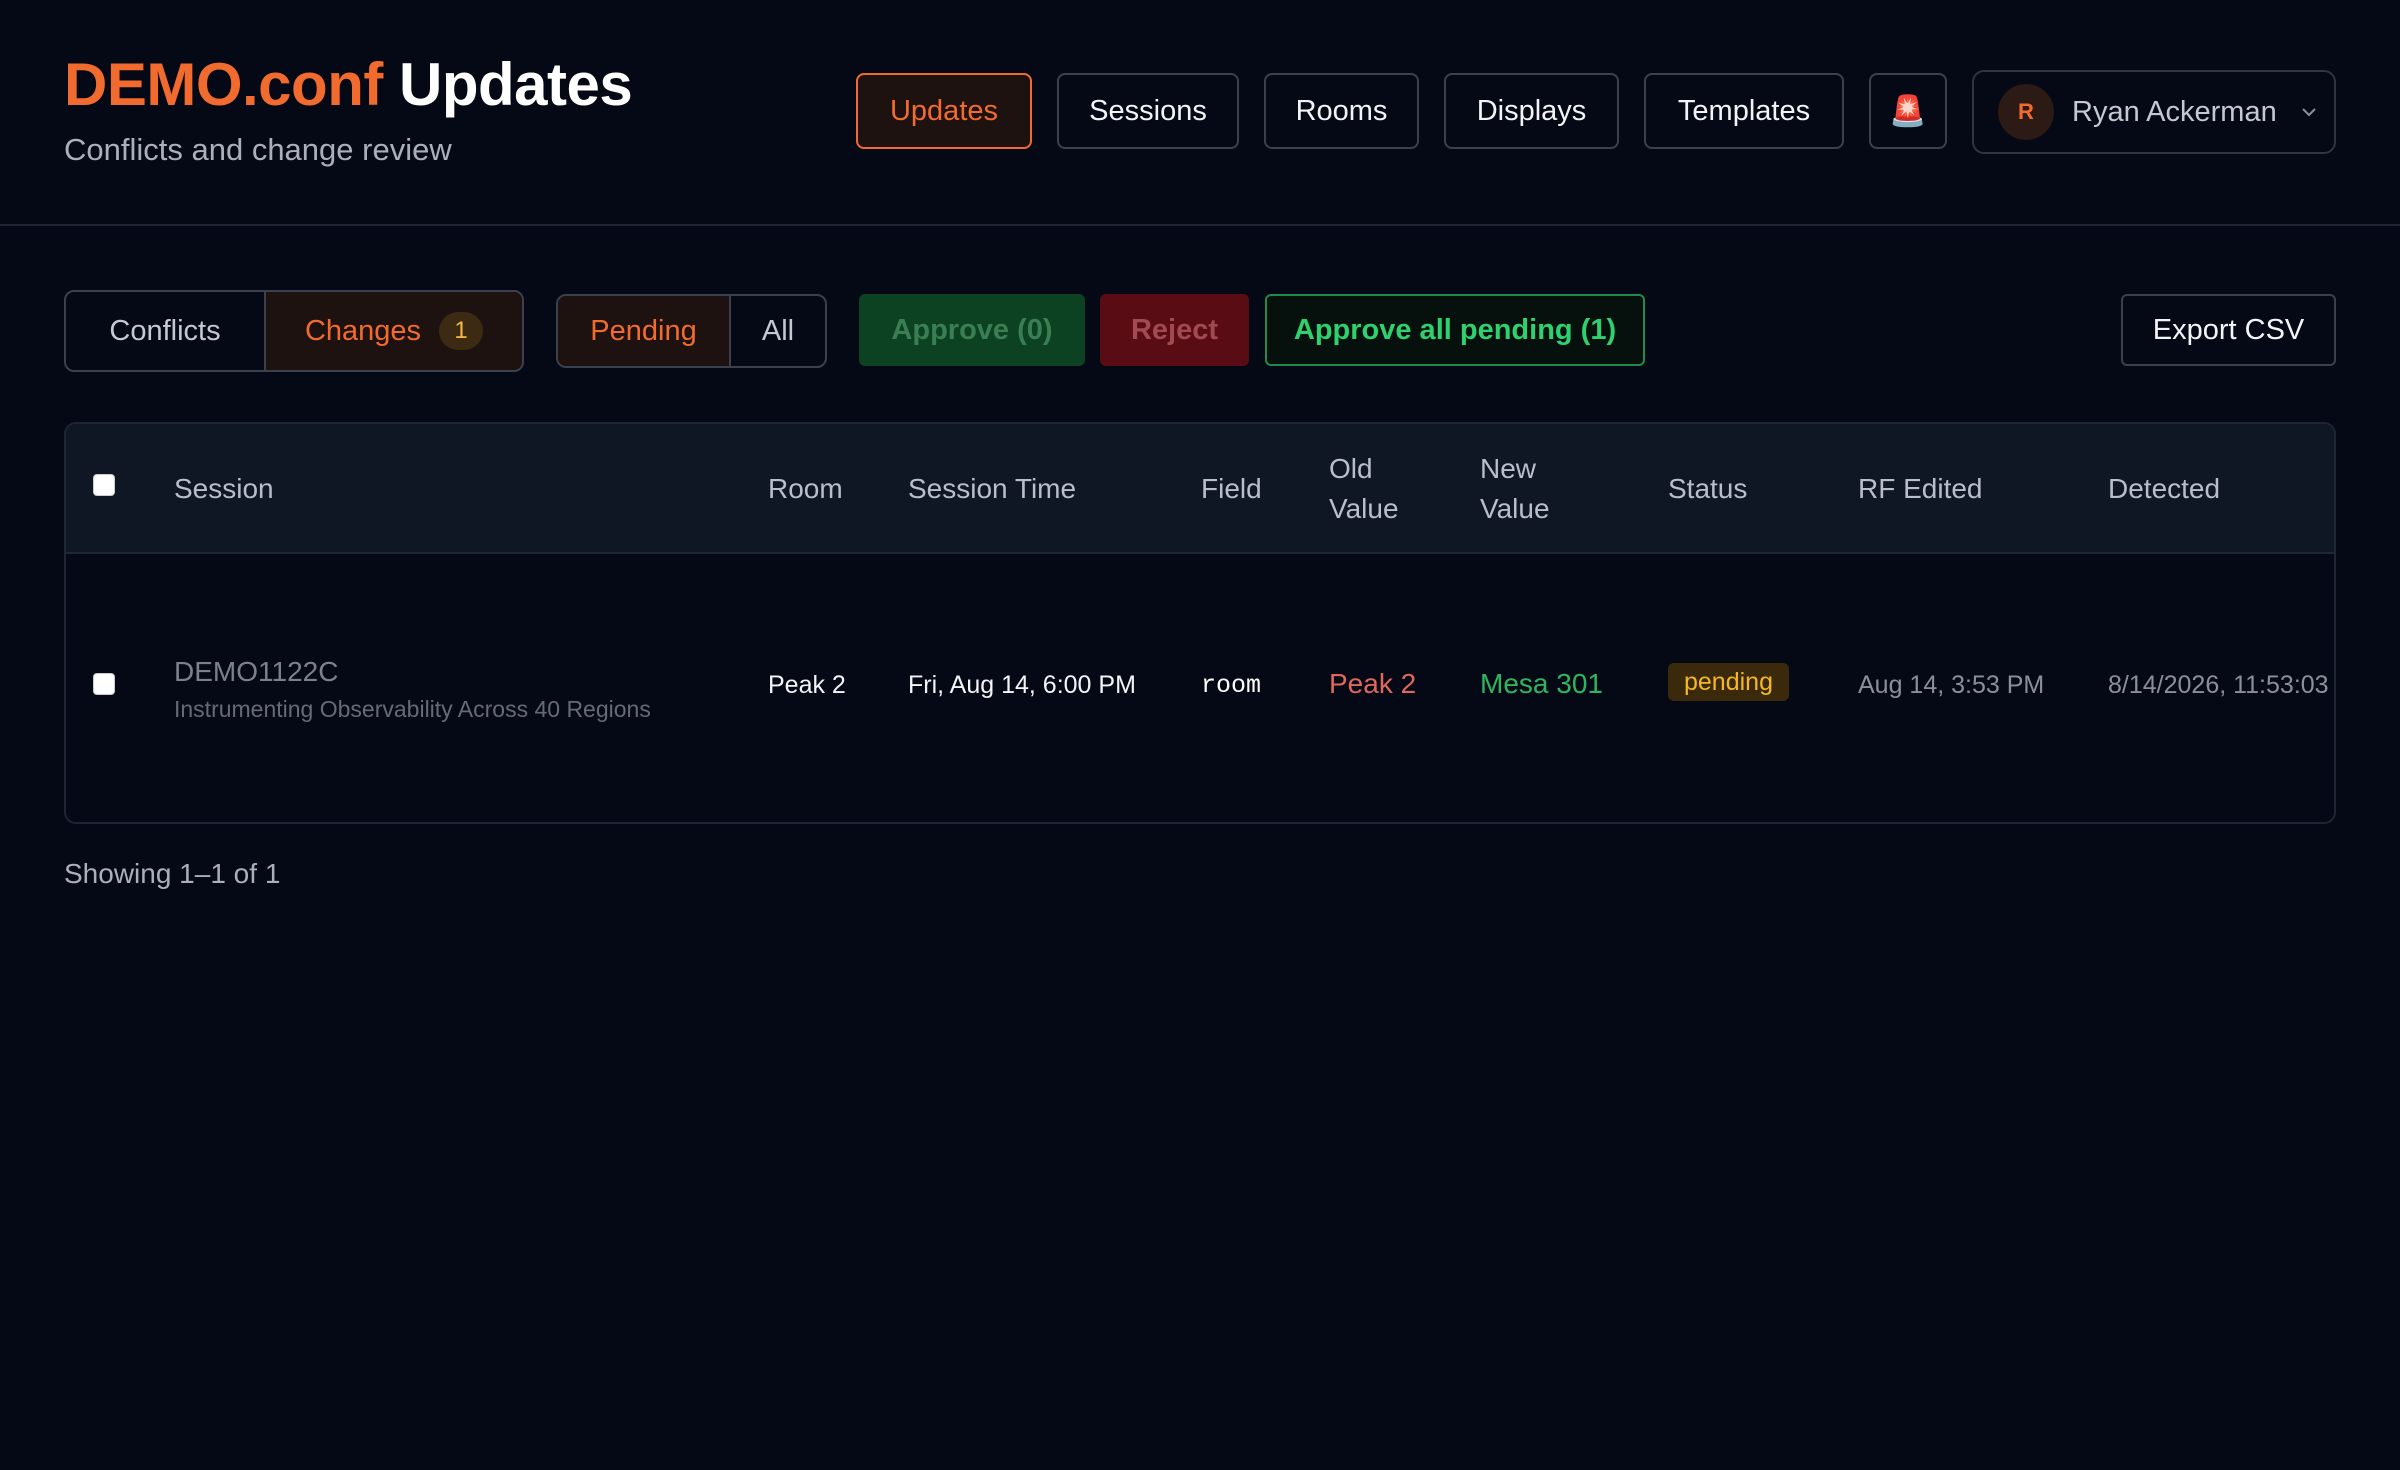 This screenshot has width=2400, height=1470. I want to click on avatar: R, so click(2026, 112).